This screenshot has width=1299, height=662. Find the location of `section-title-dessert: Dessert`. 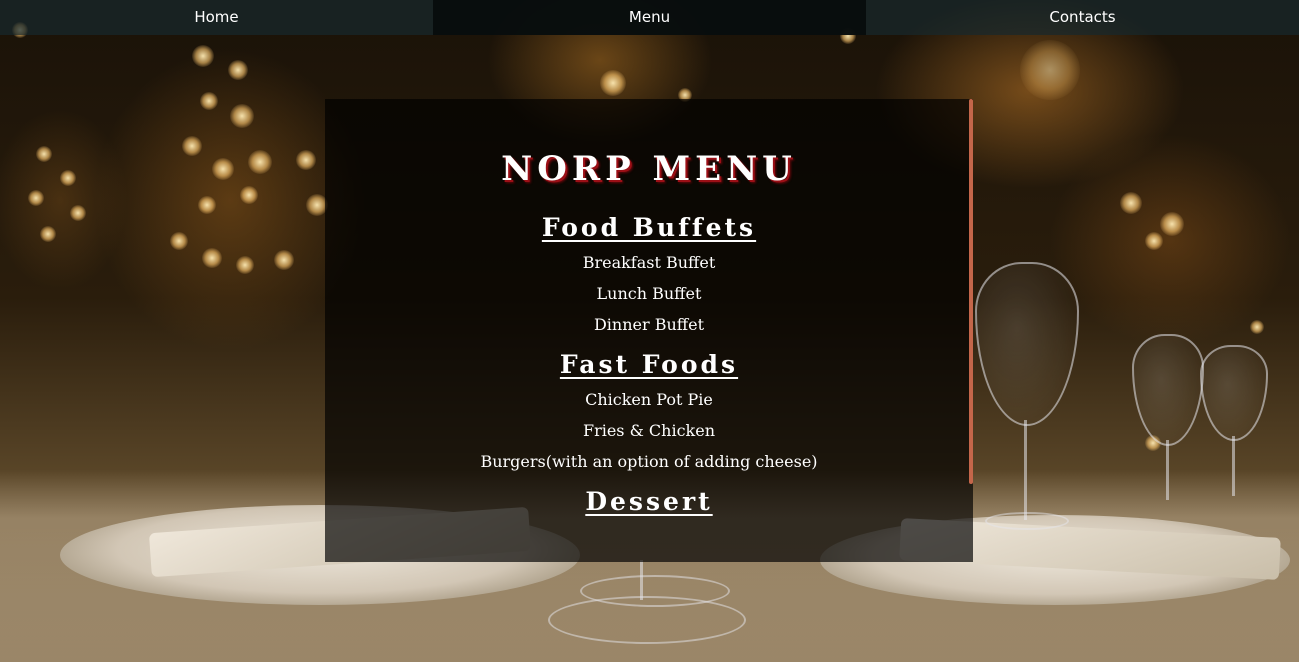

section-title-dessert: Dessert is located at coordinates (649, 501).